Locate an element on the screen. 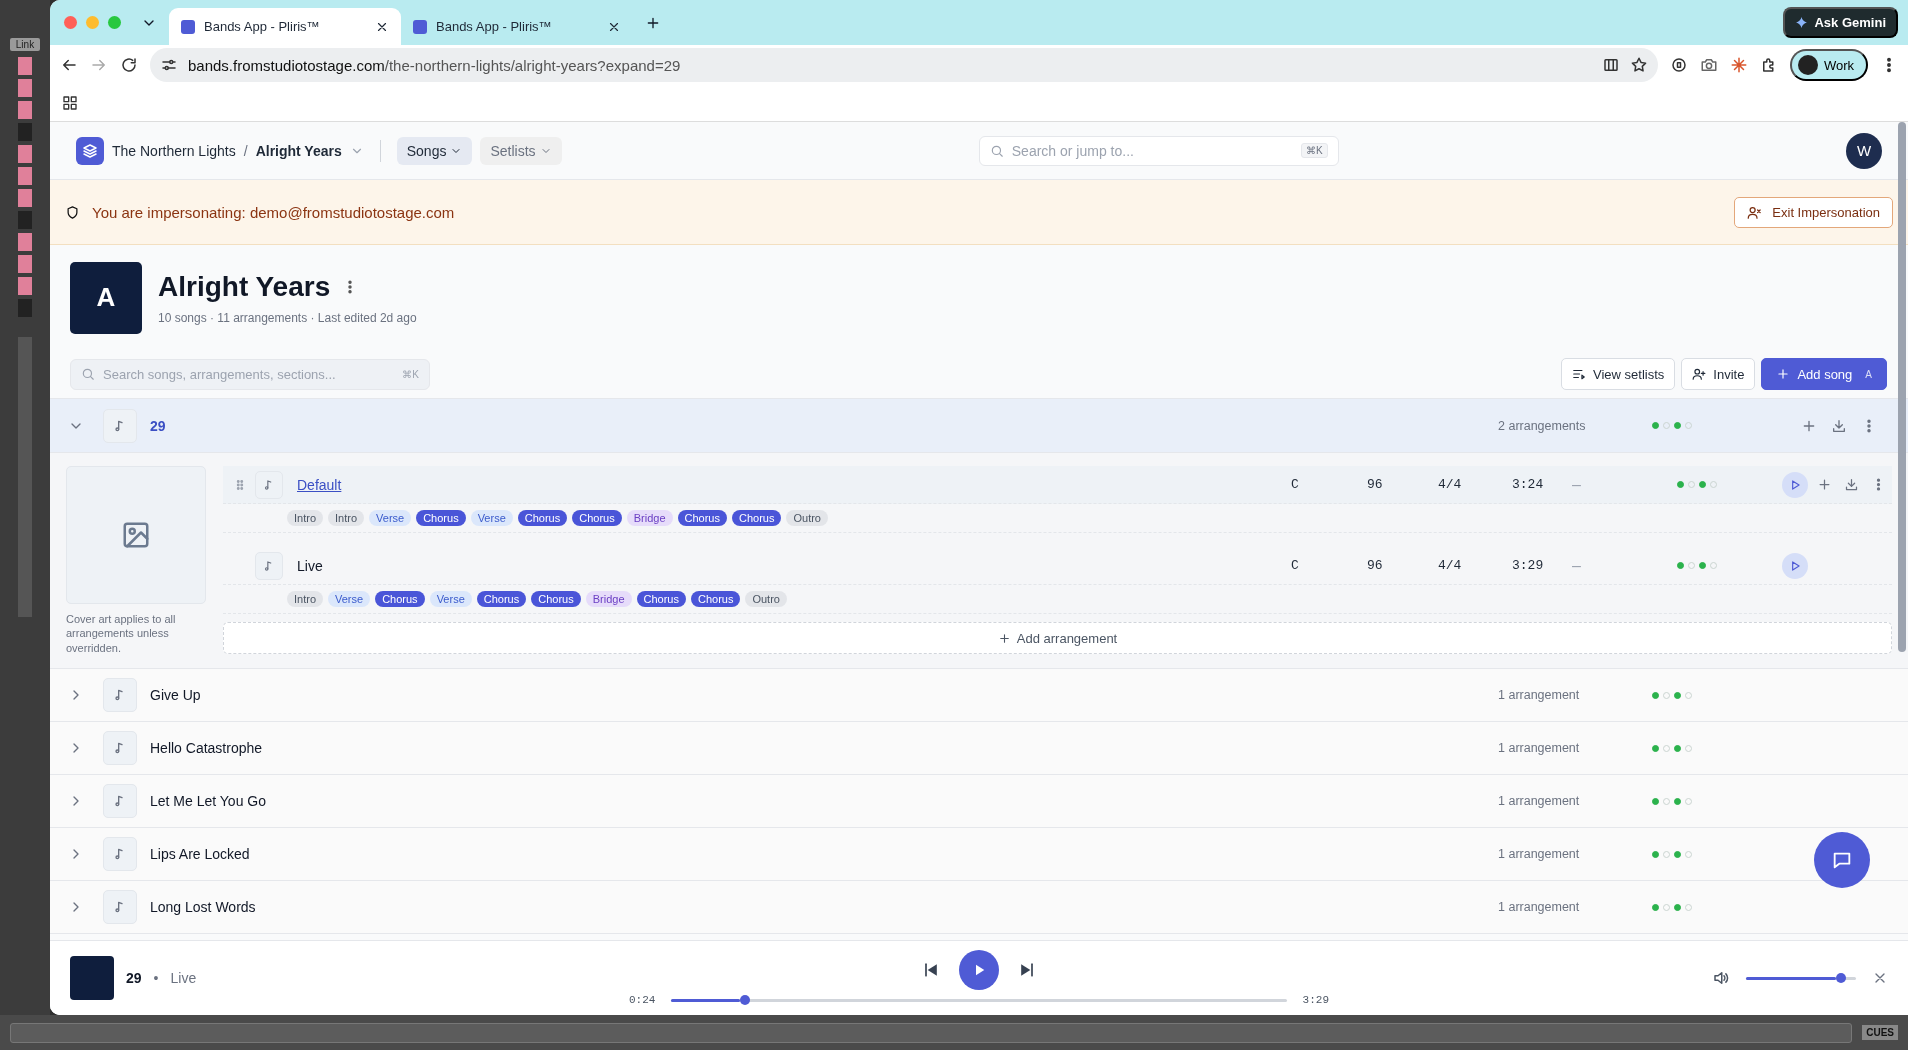 The width and height of the screenshot is (1908, 1050). favicon-icon is located at coordinates (420, 26).